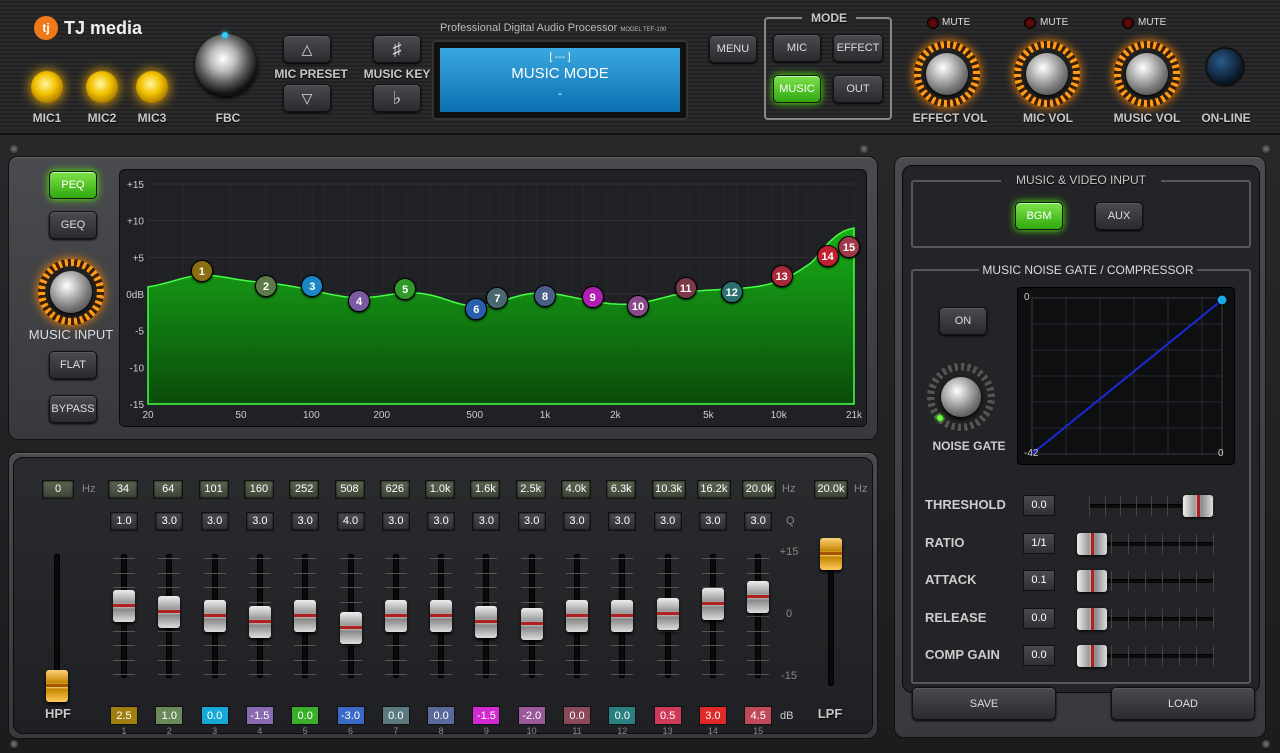 This screenshot has width=1280, height=753. I want to click on mic1-indicator-icon, so click(47, 87).